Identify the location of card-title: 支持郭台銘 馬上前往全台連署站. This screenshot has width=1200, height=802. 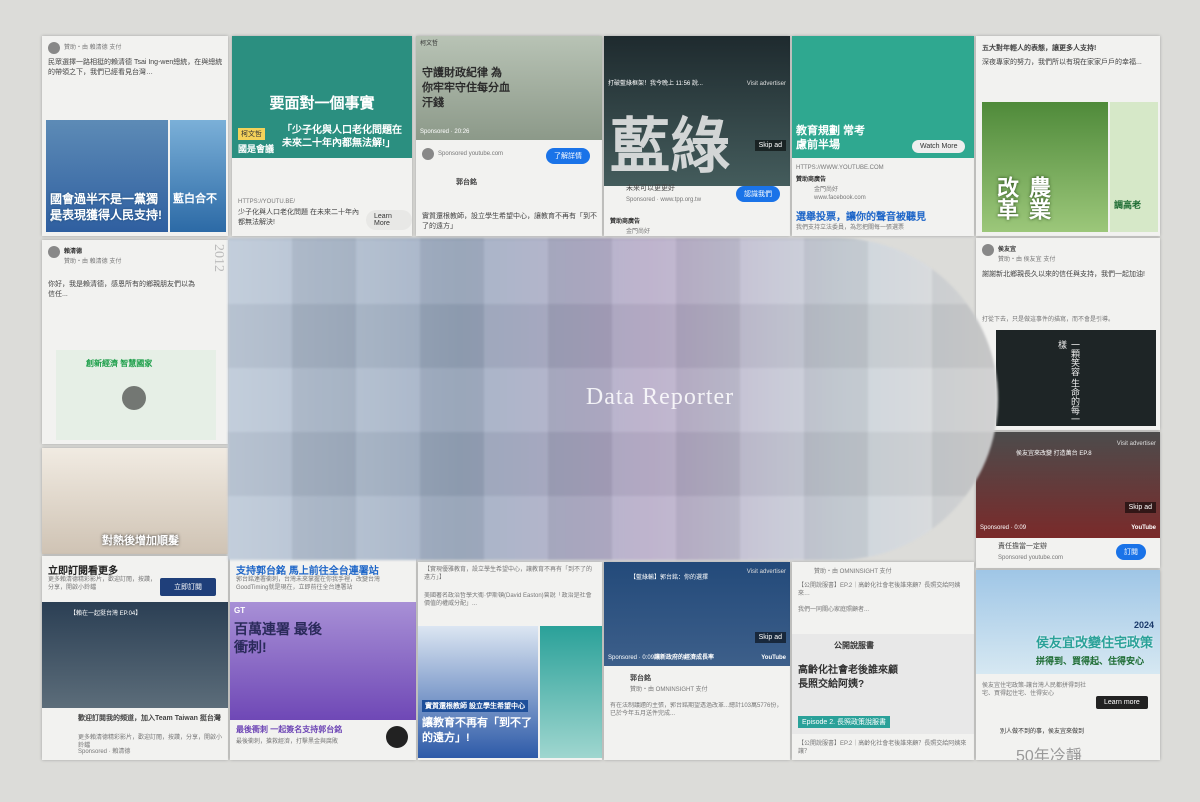
(307, 569).